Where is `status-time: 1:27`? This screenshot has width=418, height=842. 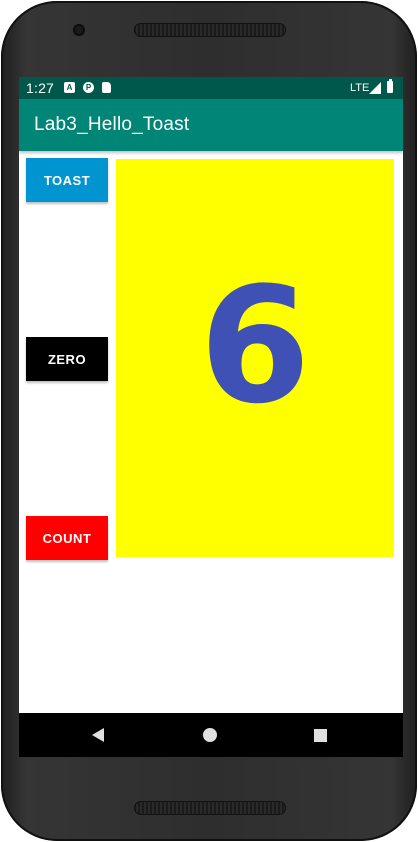 status-time: 1:27 is located at coordinates (40, 88).